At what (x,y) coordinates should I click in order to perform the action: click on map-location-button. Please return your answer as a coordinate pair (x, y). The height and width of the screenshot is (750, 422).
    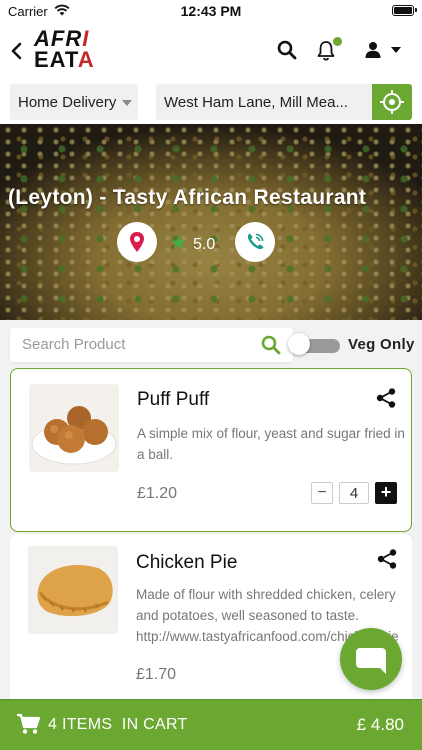
    Looking at the image, I should click on (137, 242).